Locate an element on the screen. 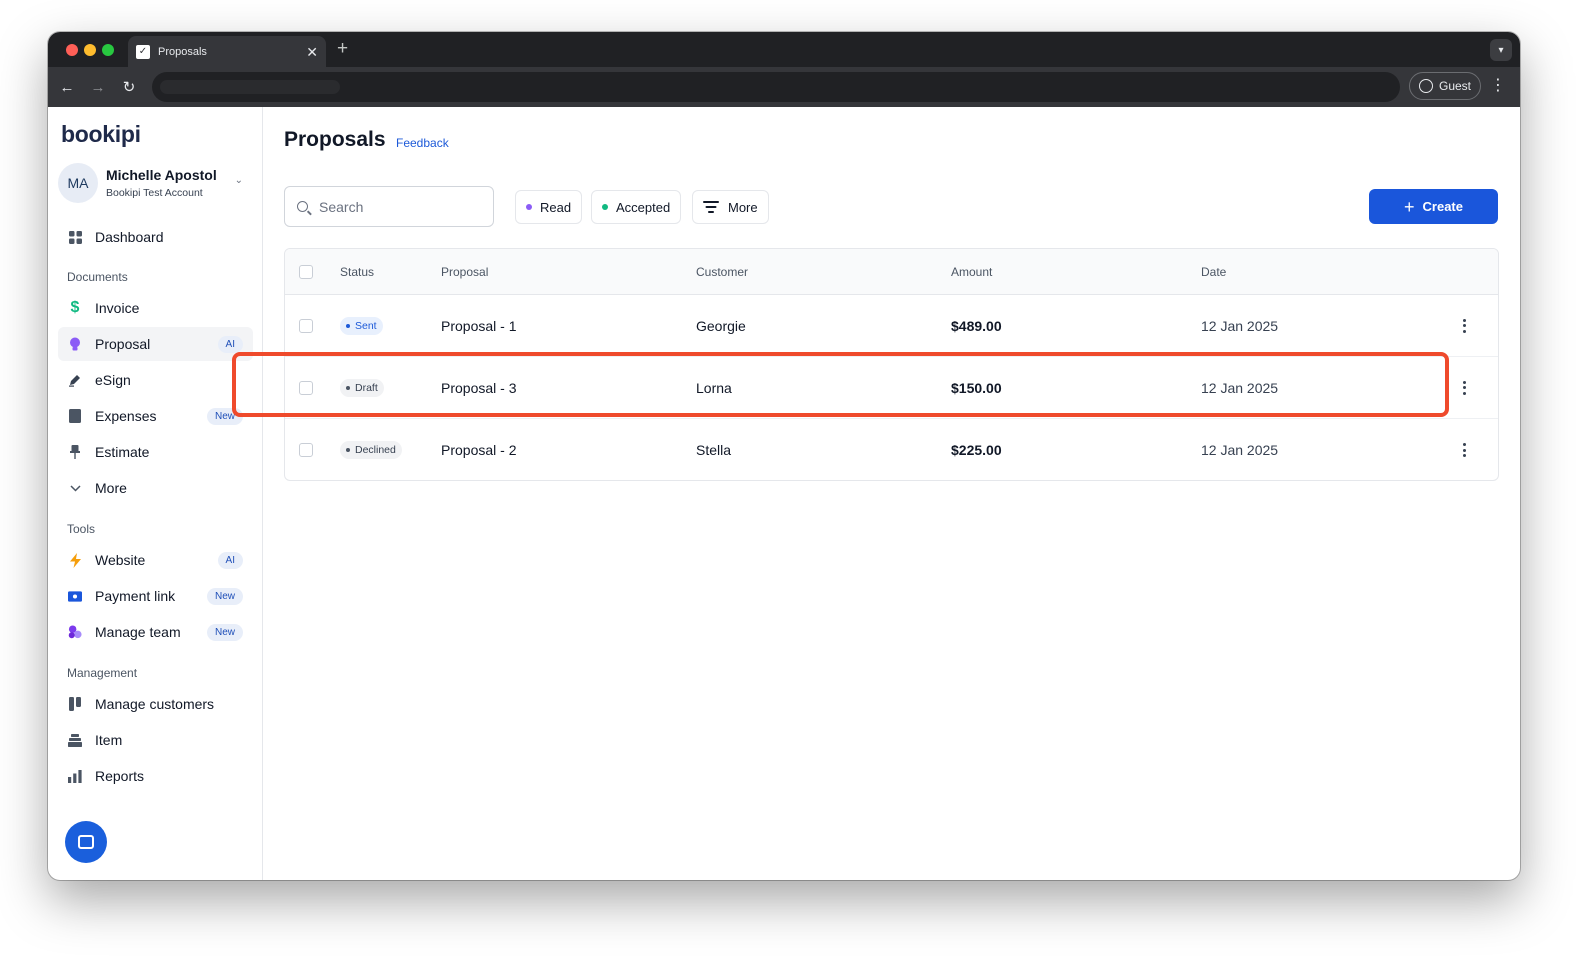  column-header-proposal: Proposal is located at coordinates (464, 272).